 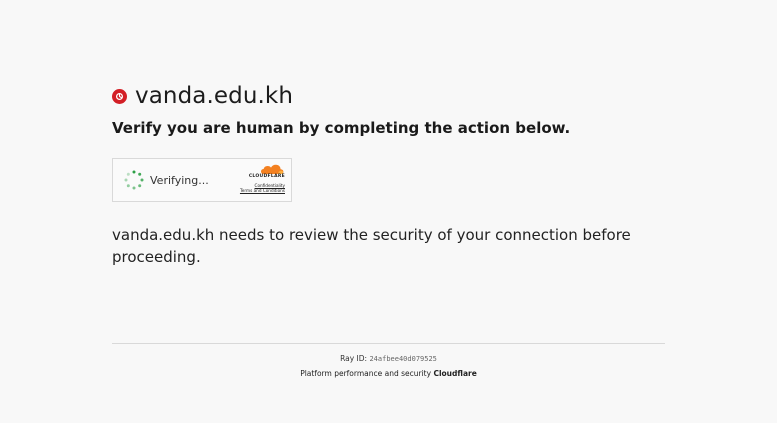 I want to click on ray-id-value: 24afbee40d079525, so click(x=403, y=359).